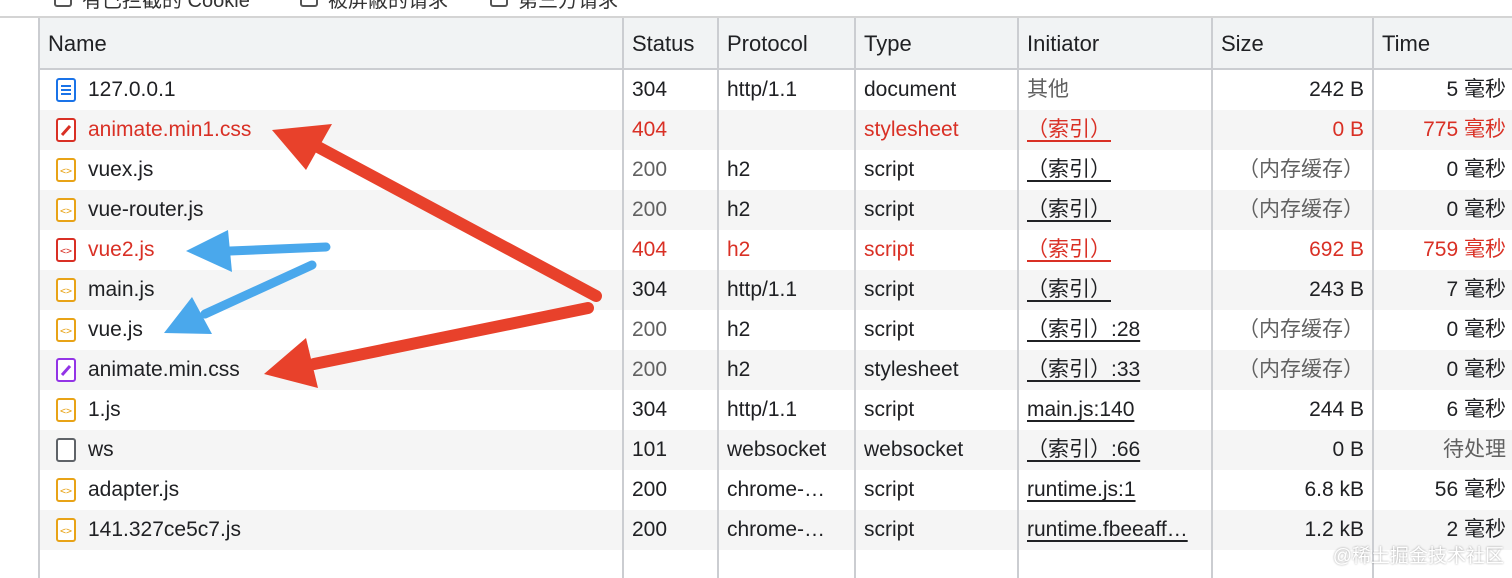 This screenshot has height=578, width=1512. What do you see at coordinates (121, 249) in the screenshot?
I see `request-name: vue2.js` at bounding box center [121, 249].